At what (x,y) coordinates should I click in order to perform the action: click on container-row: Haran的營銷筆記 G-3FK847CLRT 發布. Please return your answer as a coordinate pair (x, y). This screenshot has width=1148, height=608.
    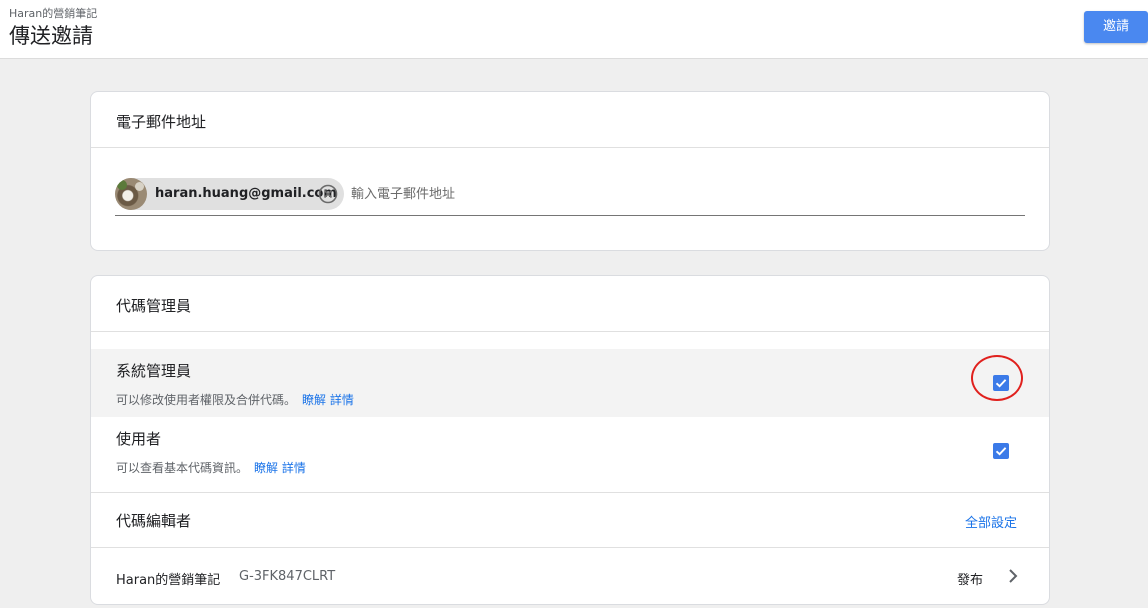
    Looking at the image, I should click on (570, 576).